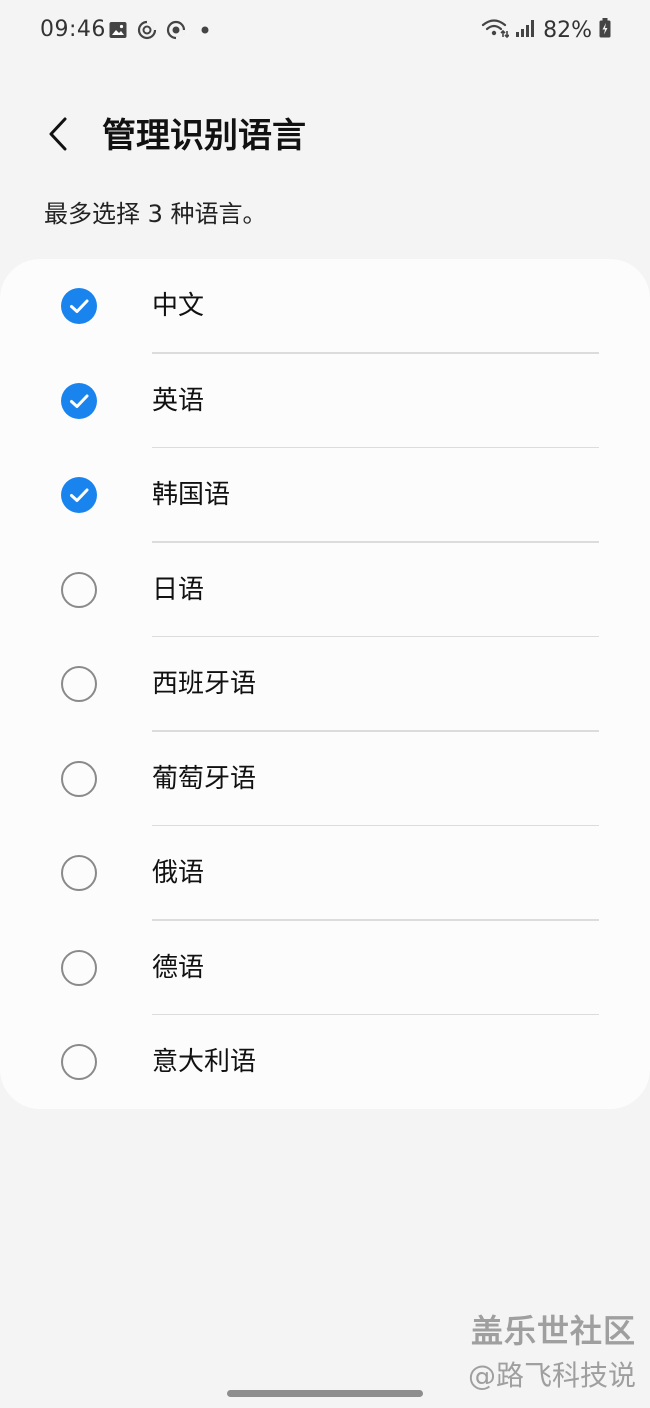  Describe the element at coordinates (73, 29) in the screenshot. I see `status-time: 09:46` at that location.